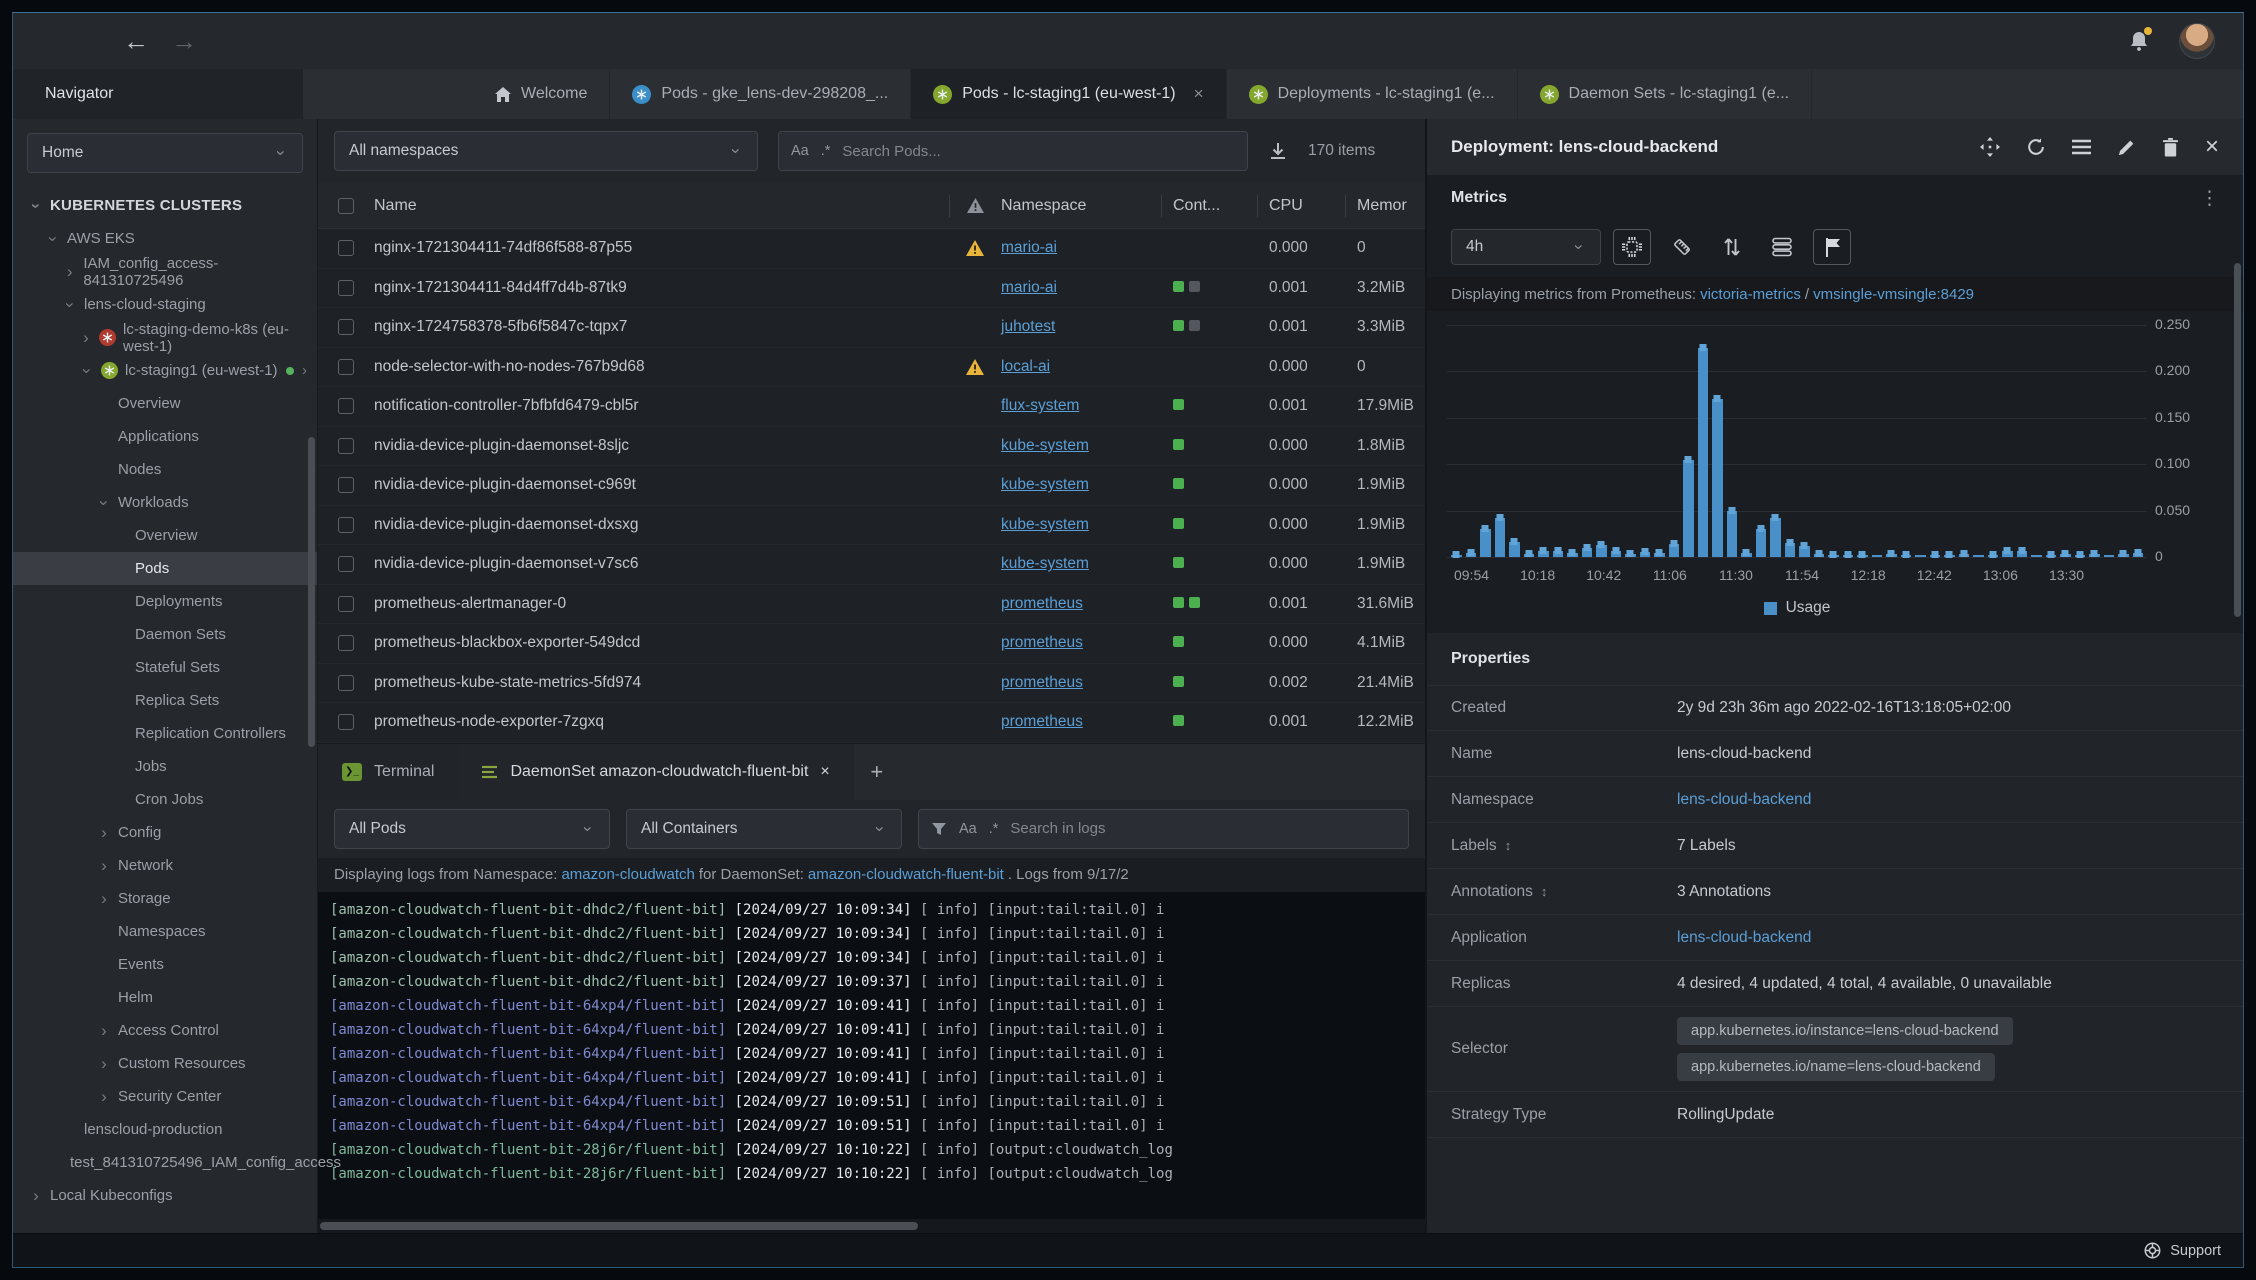 The width and height of the screenshot is (2256, 1280). I want to click on logs-horizontal-scrollbar, so click(871, 1226).